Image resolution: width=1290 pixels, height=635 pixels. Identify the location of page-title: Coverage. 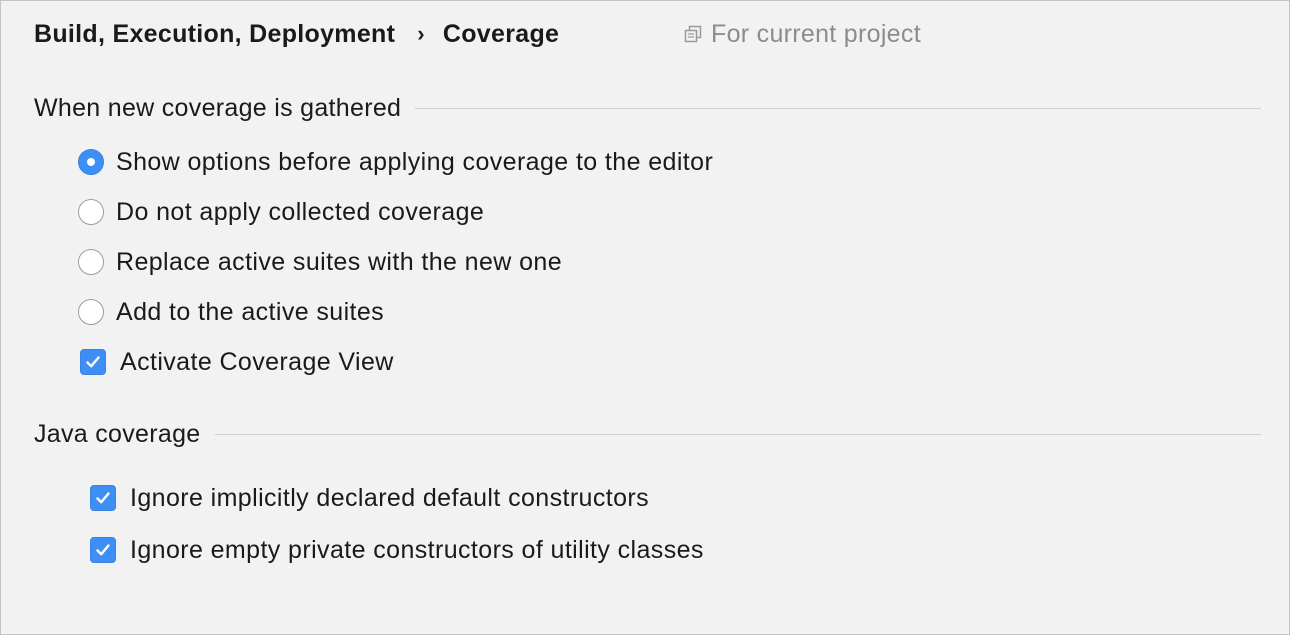
(501, 33).